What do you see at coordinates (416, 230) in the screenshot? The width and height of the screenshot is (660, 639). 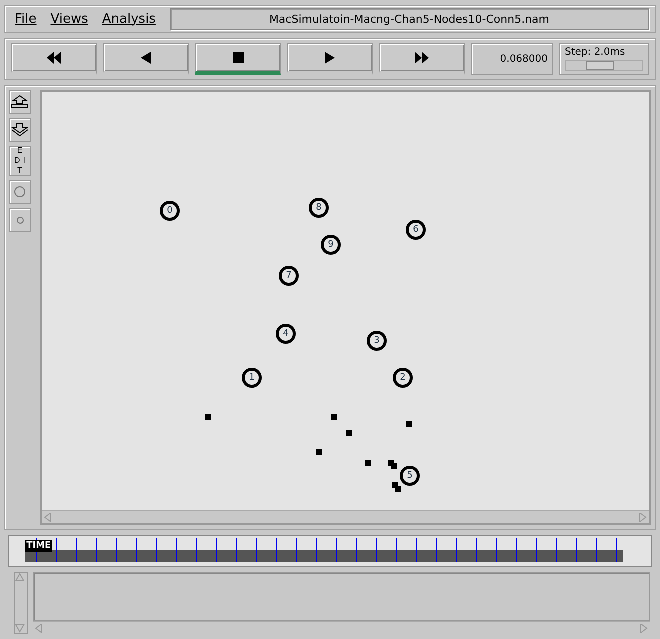 I see `network-node: 6` at bounding box center [416, 230].